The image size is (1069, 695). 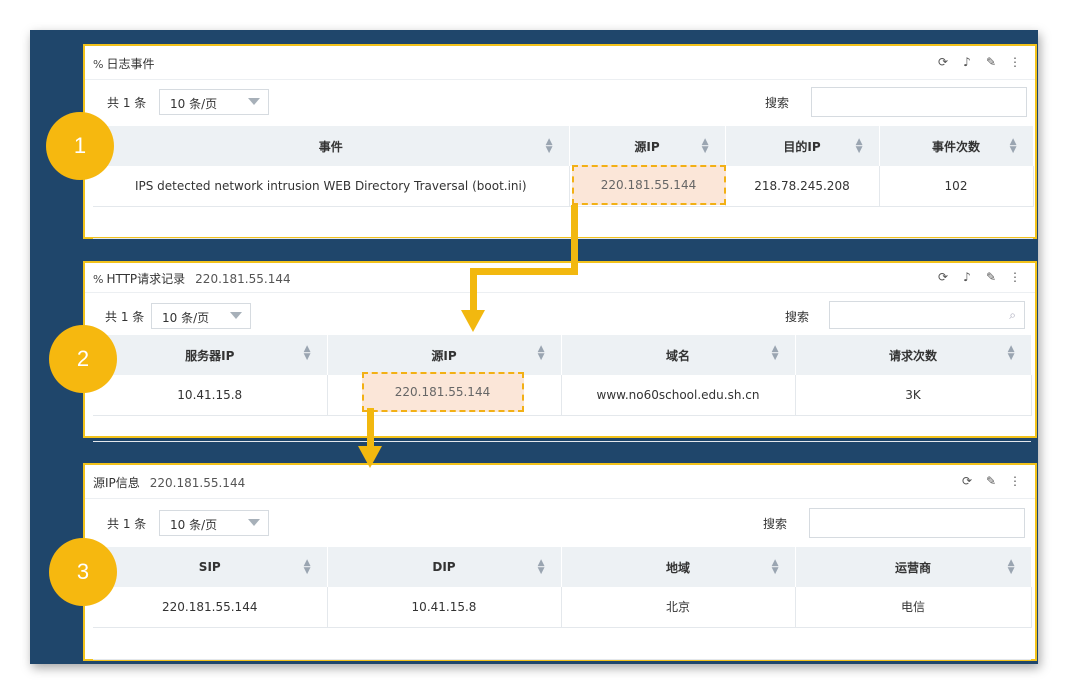 What do you see at coordinates (116, 483) in the screenshot?
I see `panel-title-text: 源IP信息` at bounding box center [116, 483].